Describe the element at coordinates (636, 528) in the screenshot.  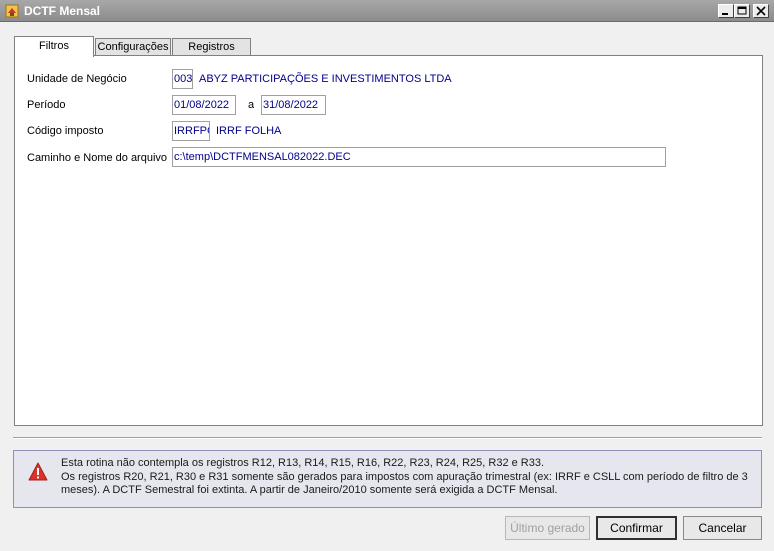
I see `confirmar-button: Confirmar` at that location.